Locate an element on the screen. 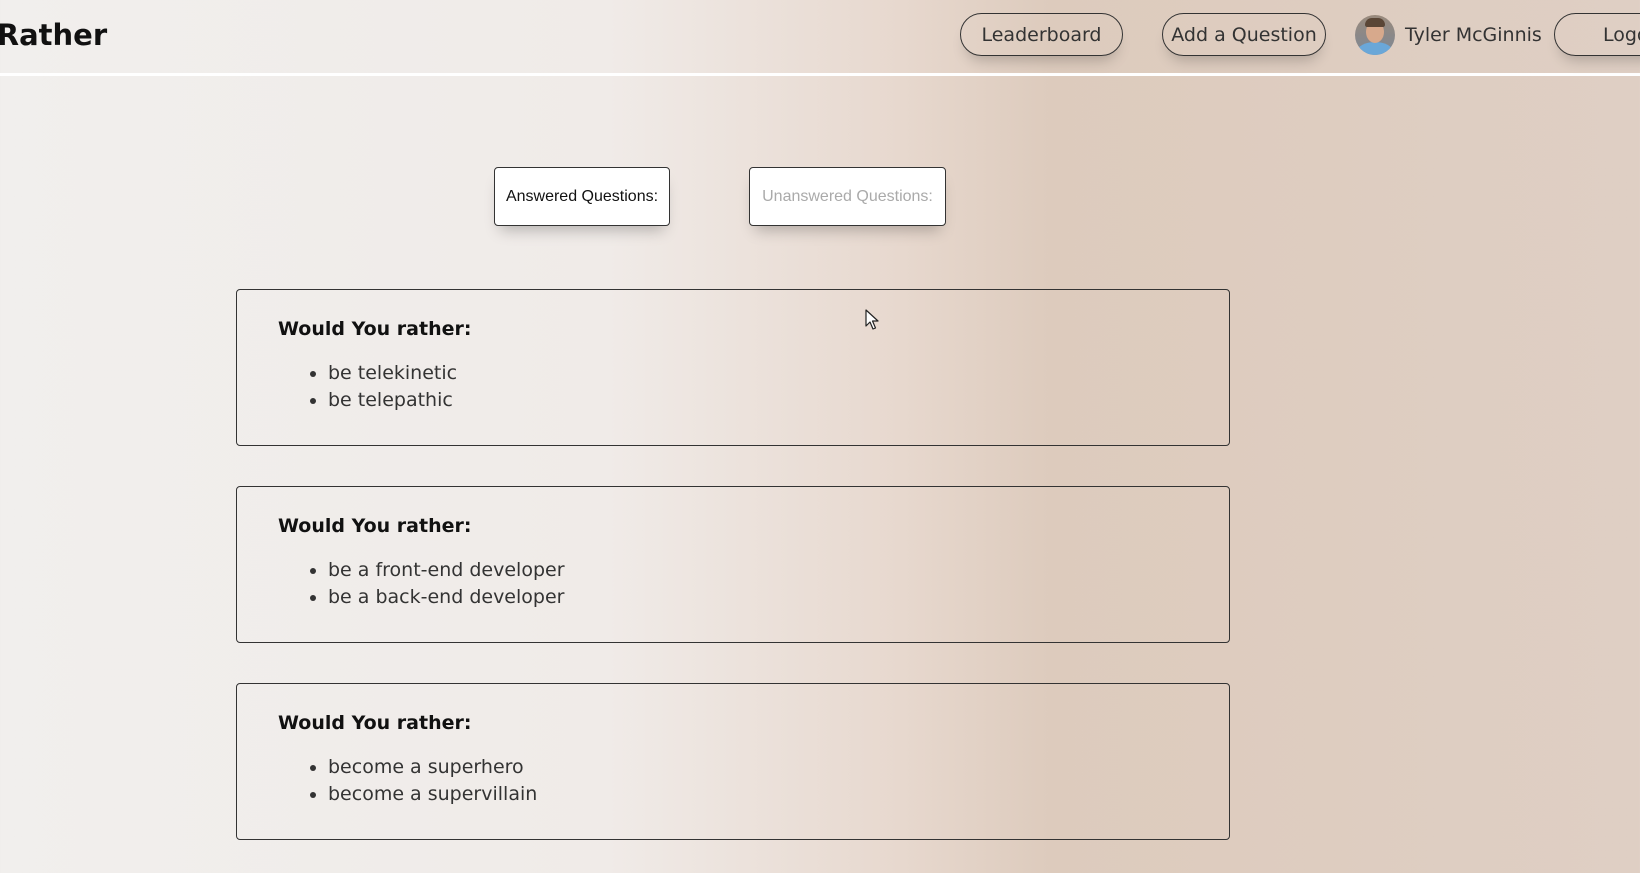 This screenshot has height=873, width=1640. option-list: become a superhero become a supervillain is located at coordinates (753, 781).